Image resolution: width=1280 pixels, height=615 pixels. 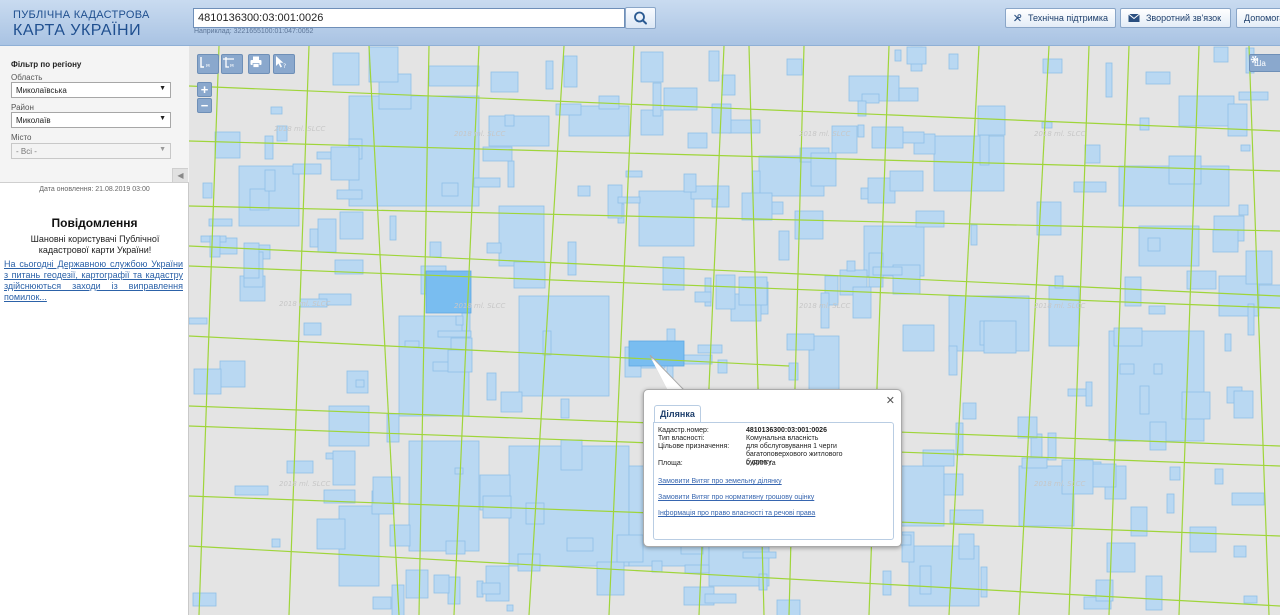 What do you see at coordinates (1264, 63) in the screenshot?
I see `layers-button: Ша` at bounding box center [1264, 63].